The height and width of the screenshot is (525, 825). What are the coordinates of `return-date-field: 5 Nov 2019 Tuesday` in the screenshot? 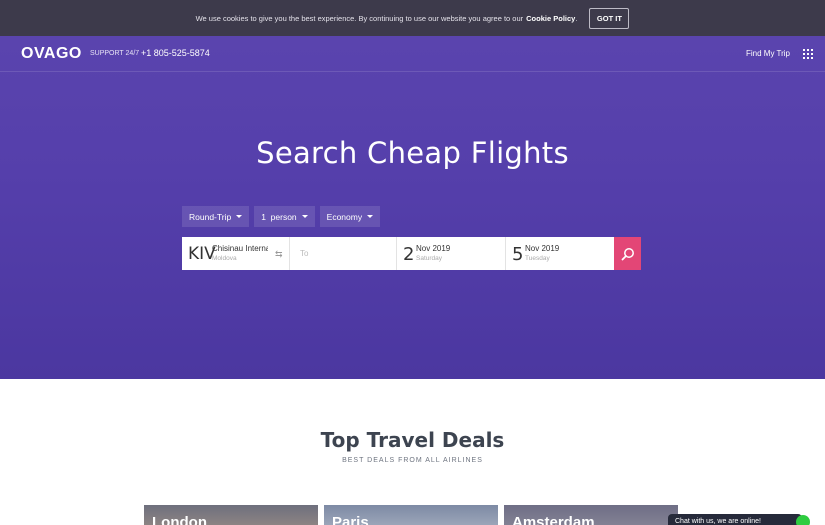 It's located at (560, 253).